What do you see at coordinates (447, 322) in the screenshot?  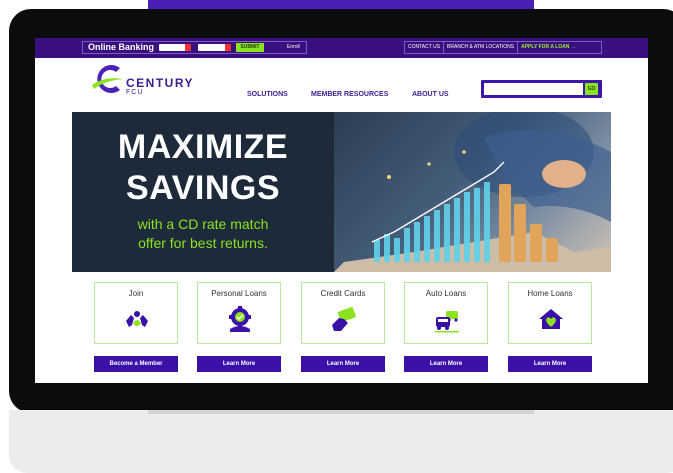 I see `cars-icon` at bounding box center [447, 322].